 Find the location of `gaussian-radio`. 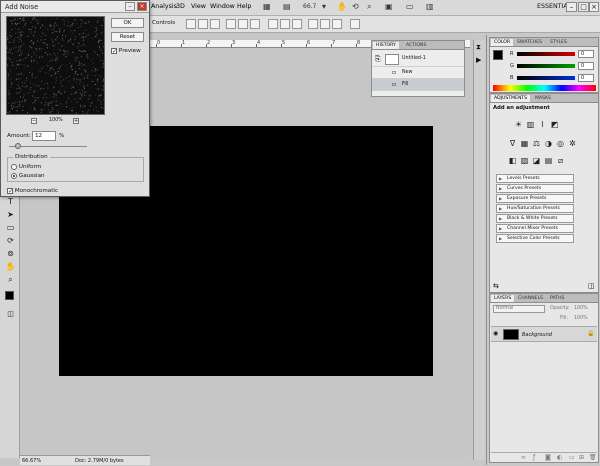

gaussian-radio is located at coordinates (14, 175).